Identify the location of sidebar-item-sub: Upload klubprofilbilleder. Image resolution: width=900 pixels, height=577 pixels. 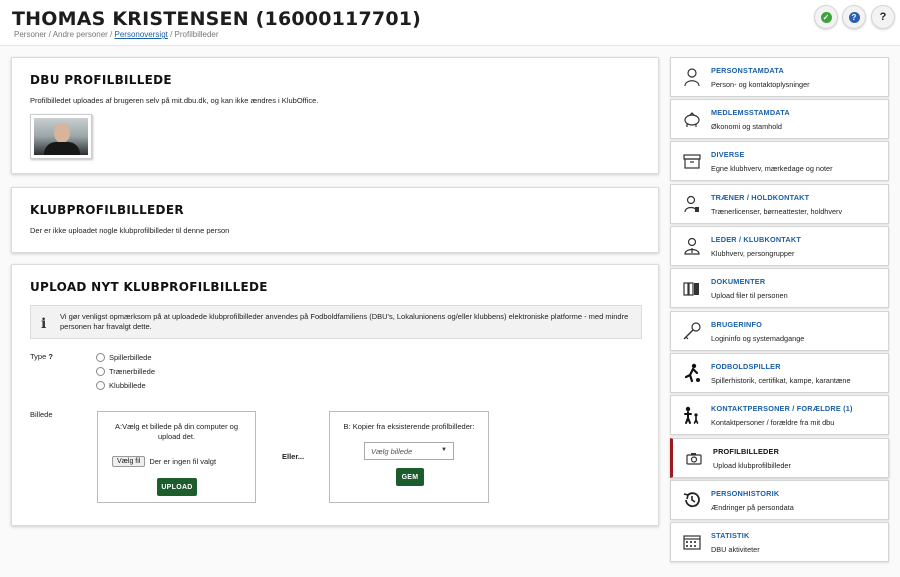
(752, 465).